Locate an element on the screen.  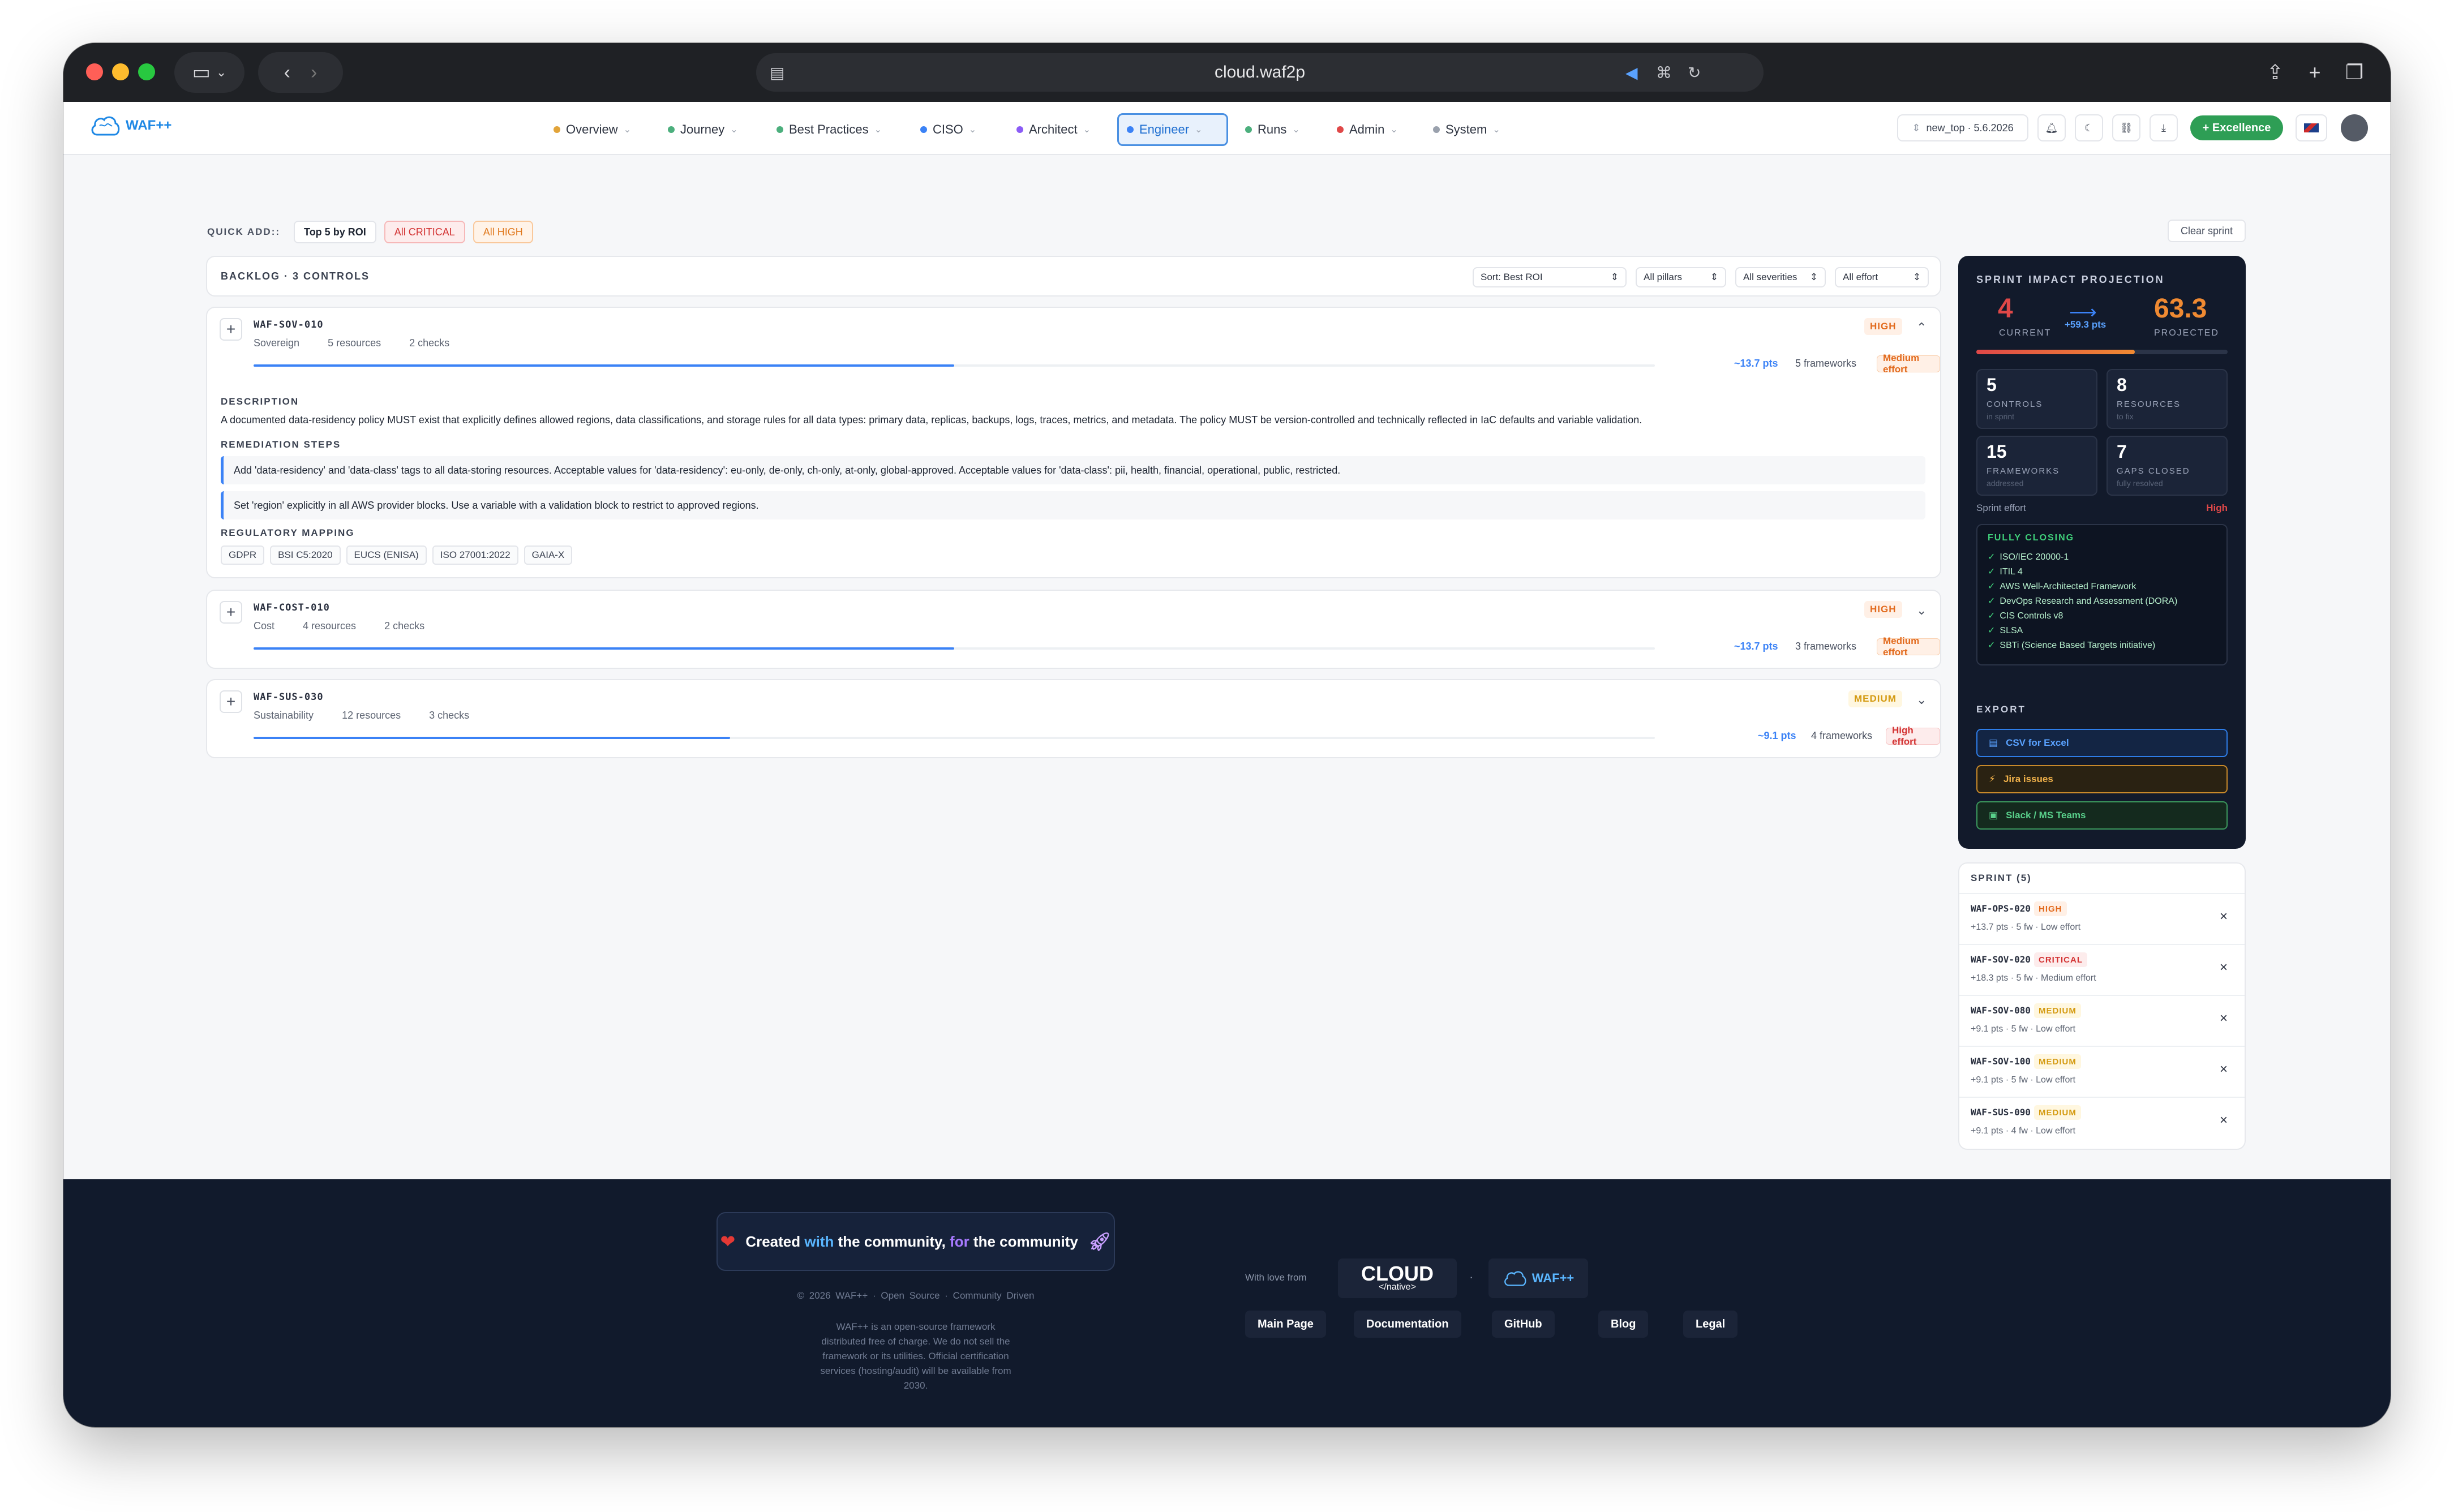
excellence-button: + Excellence is located at coordinates (2236, 127).